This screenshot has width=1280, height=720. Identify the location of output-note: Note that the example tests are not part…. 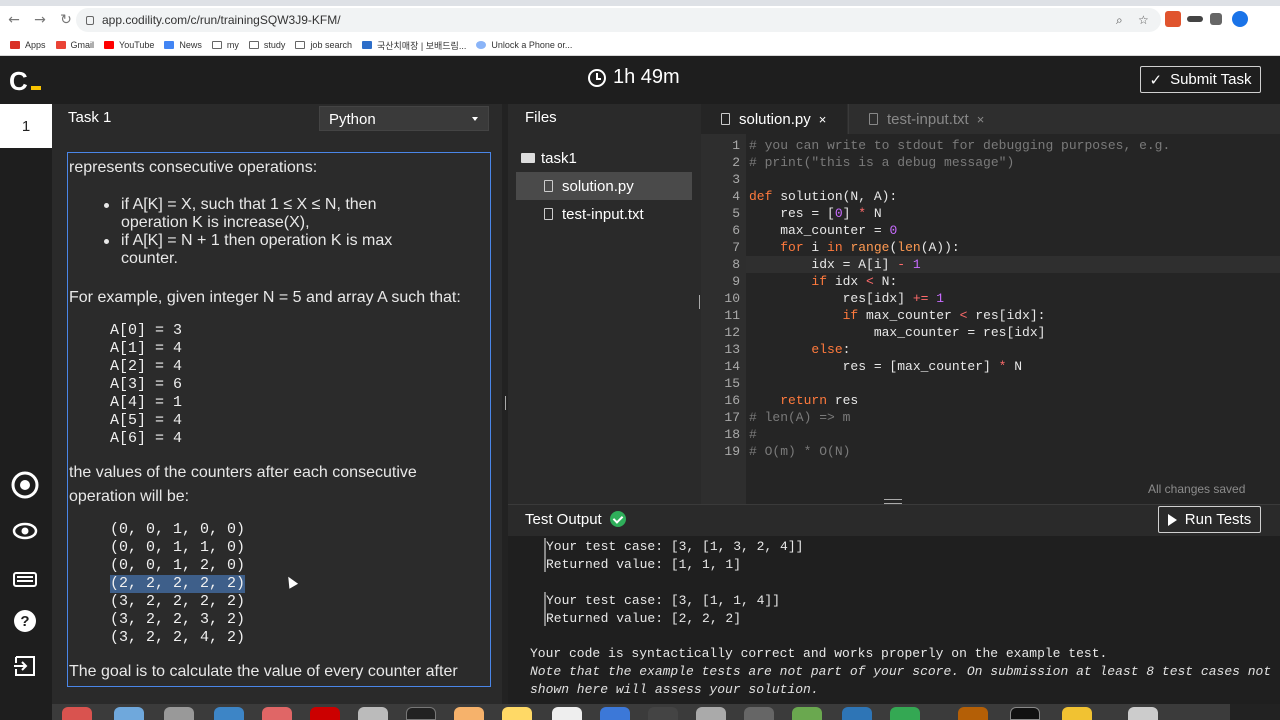
(901, 671).